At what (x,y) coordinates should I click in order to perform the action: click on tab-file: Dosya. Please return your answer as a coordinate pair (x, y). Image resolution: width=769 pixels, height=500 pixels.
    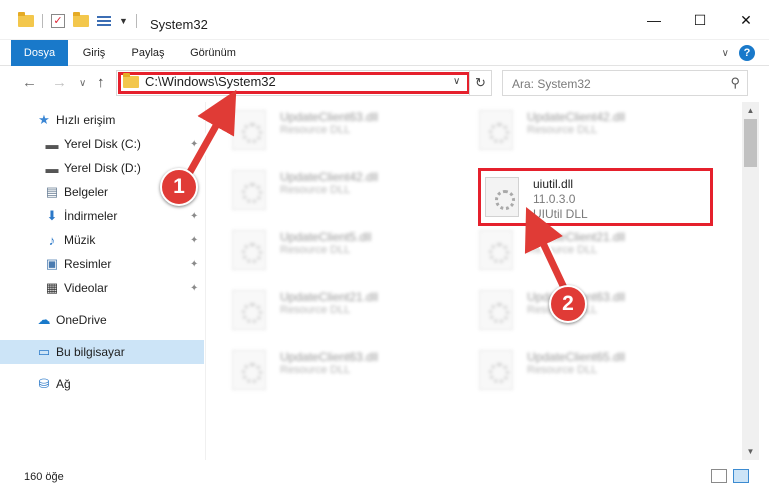
    Looking at the image, I should click on (39, 53).